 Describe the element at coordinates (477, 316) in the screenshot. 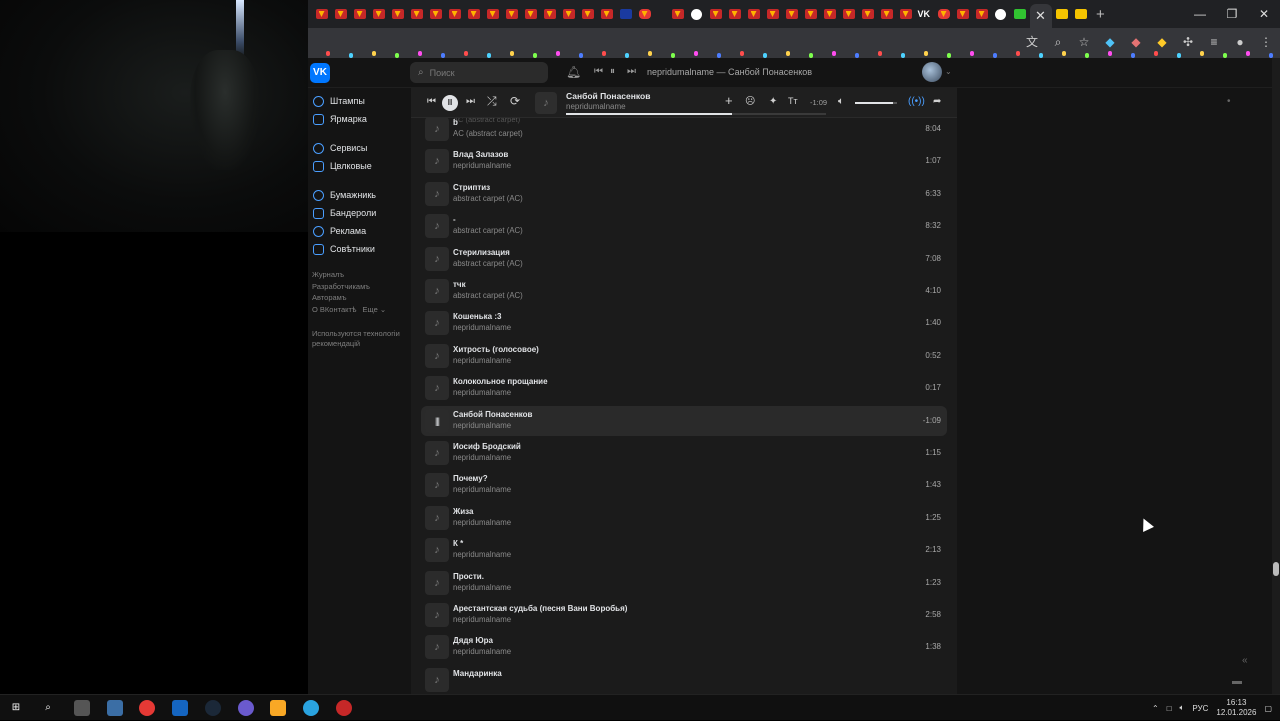

I see `track-title: Кошенька :3` at that location.